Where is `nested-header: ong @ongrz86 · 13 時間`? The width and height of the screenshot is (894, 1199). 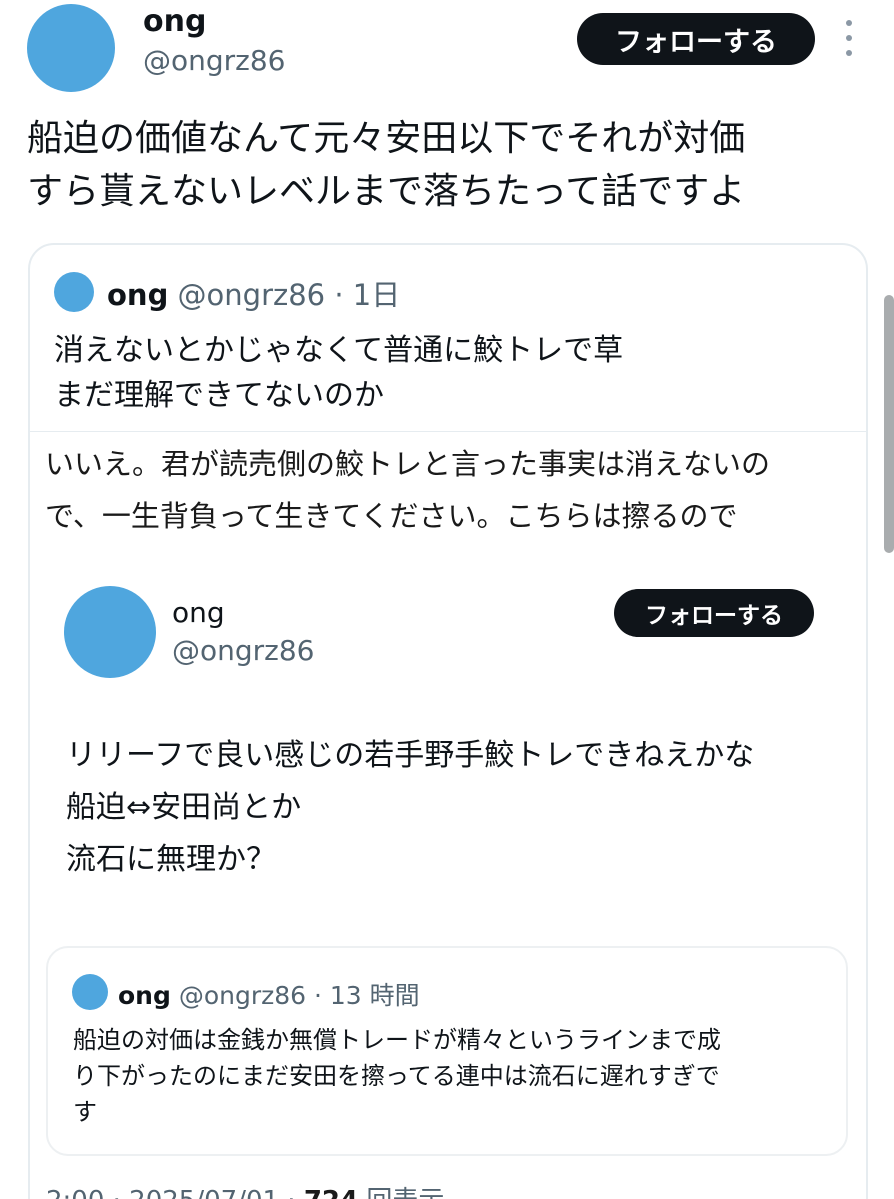 nested-header: ong @ongrz86 · 13 時間 is located at coordinates (269, 994).